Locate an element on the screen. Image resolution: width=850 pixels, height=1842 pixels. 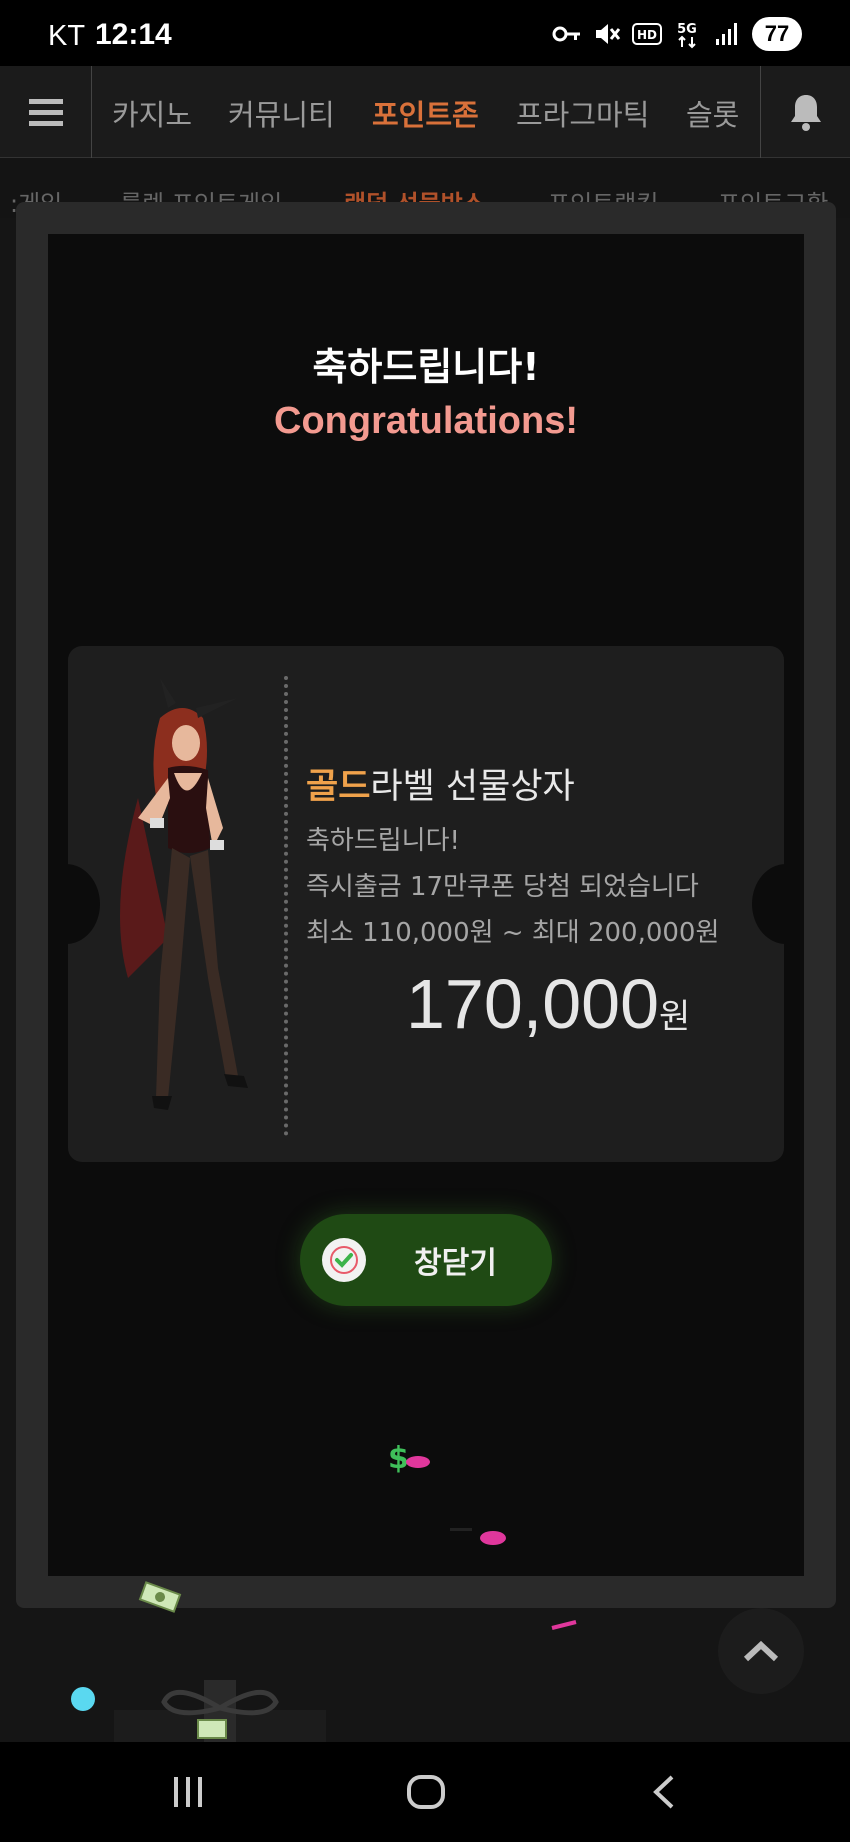
5g-icon: 5G is located at coordinates (687, 34).